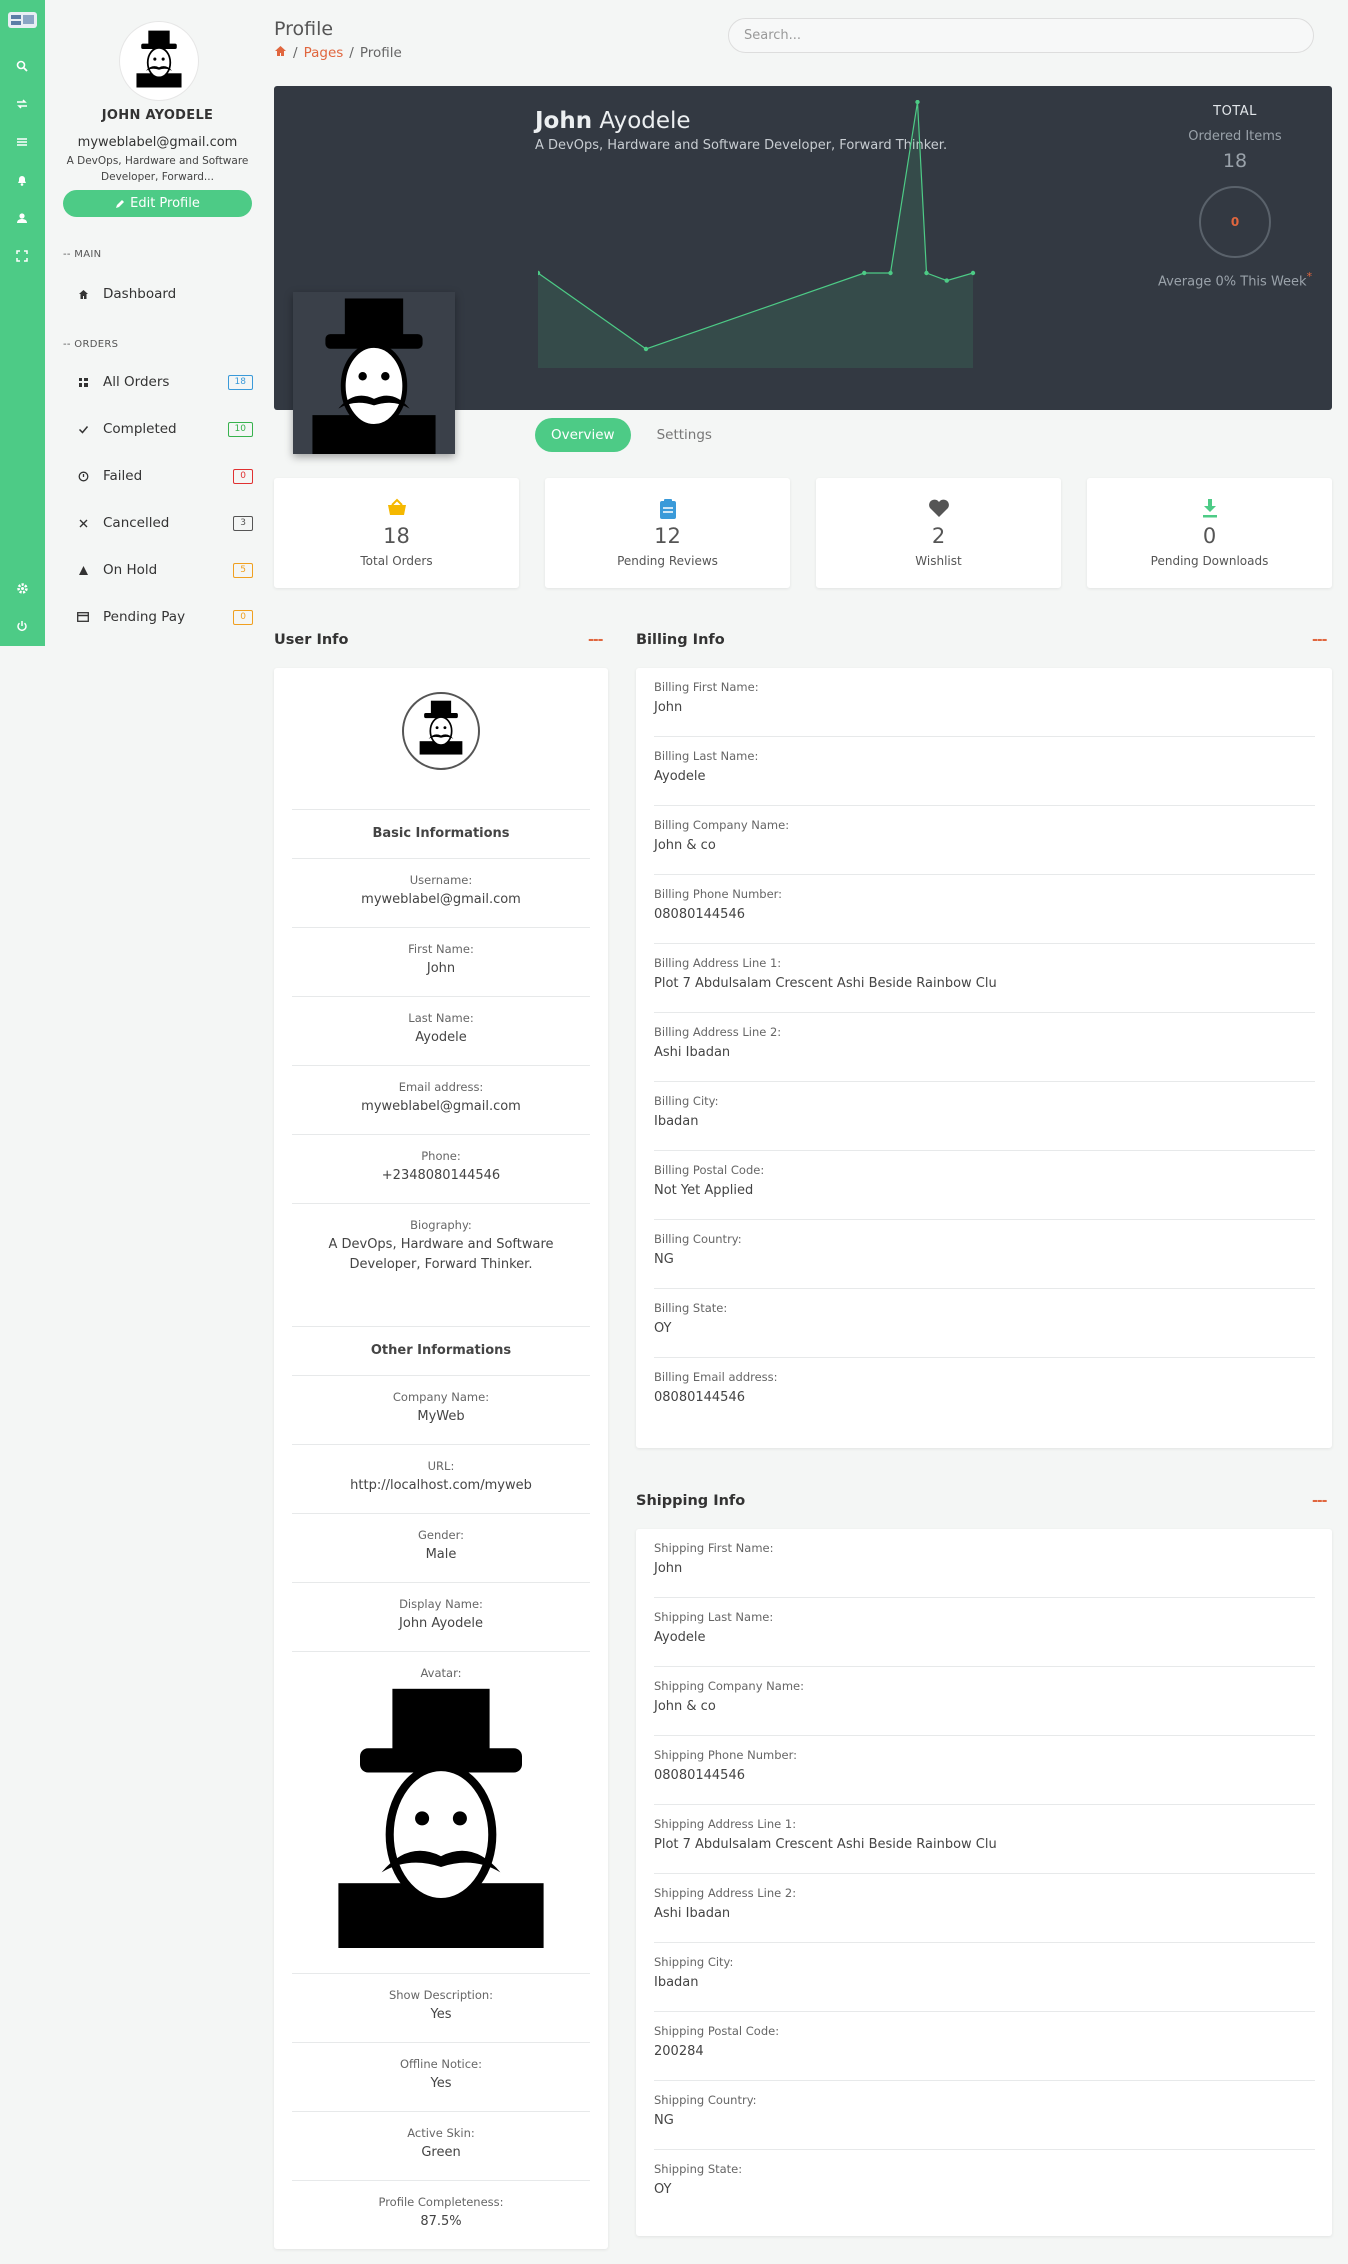  What do you see at coordinates (667, 561) in the screenshot?
I see `stat-label: Pending Reviews` at bounding box center [667, 561].